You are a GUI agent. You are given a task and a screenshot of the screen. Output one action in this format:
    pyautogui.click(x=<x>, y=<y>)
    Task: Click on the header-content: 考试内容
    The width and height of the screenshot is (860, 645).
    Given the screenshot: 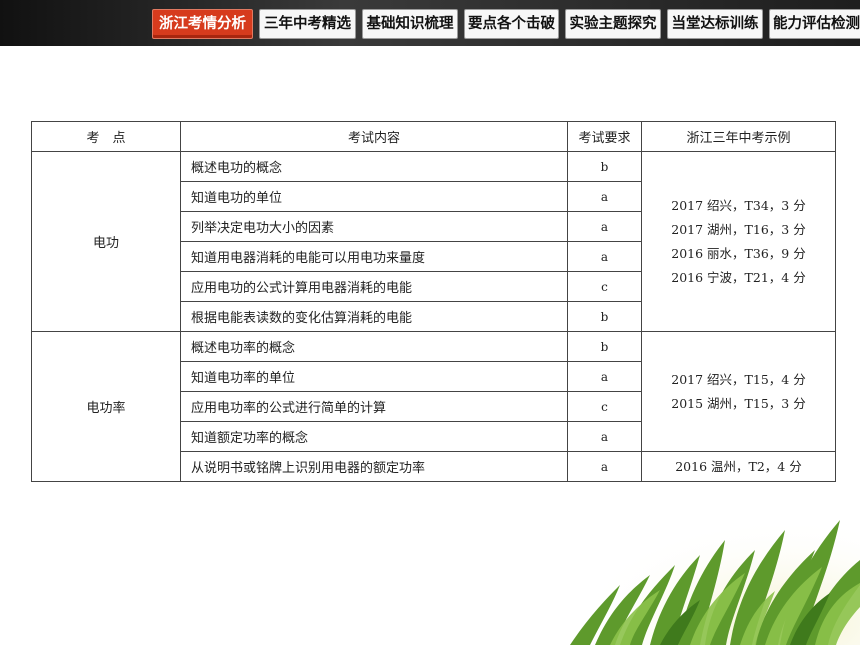 What is the action you would take?
    pyautogui.click(x=374, y=136)
    